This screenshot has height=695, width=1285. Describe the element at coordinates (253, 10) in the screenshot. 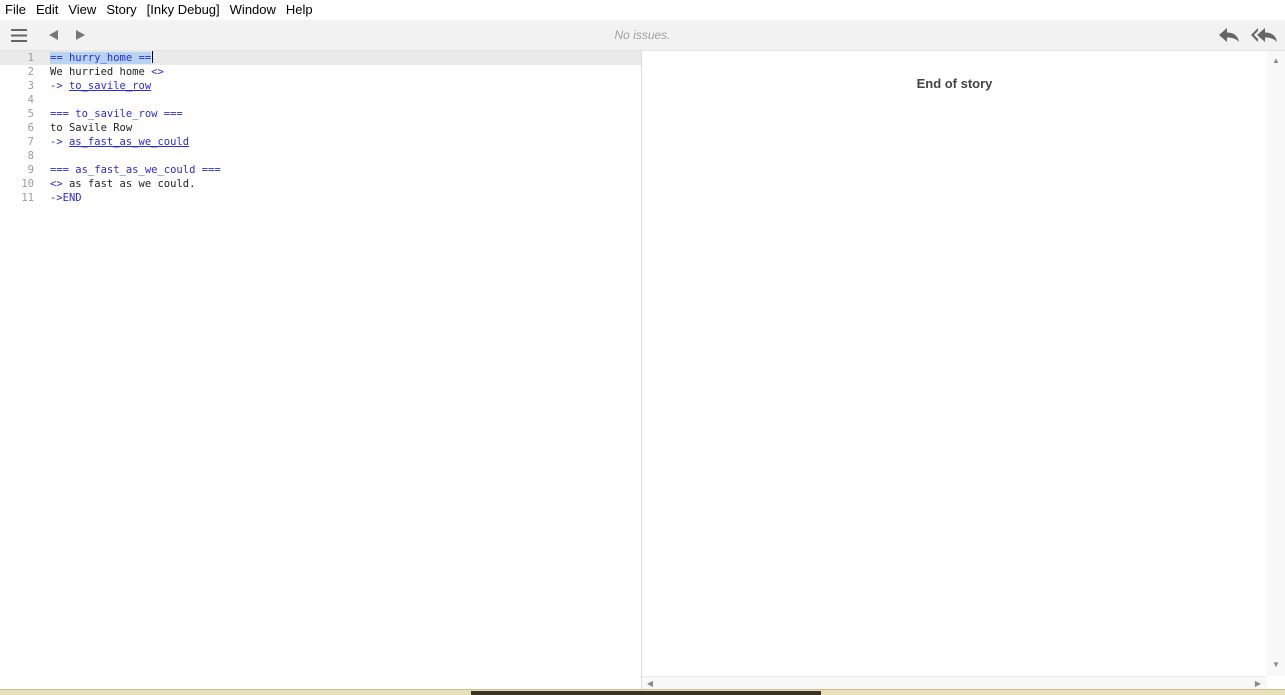

I see `menu-window: Window` at that location.